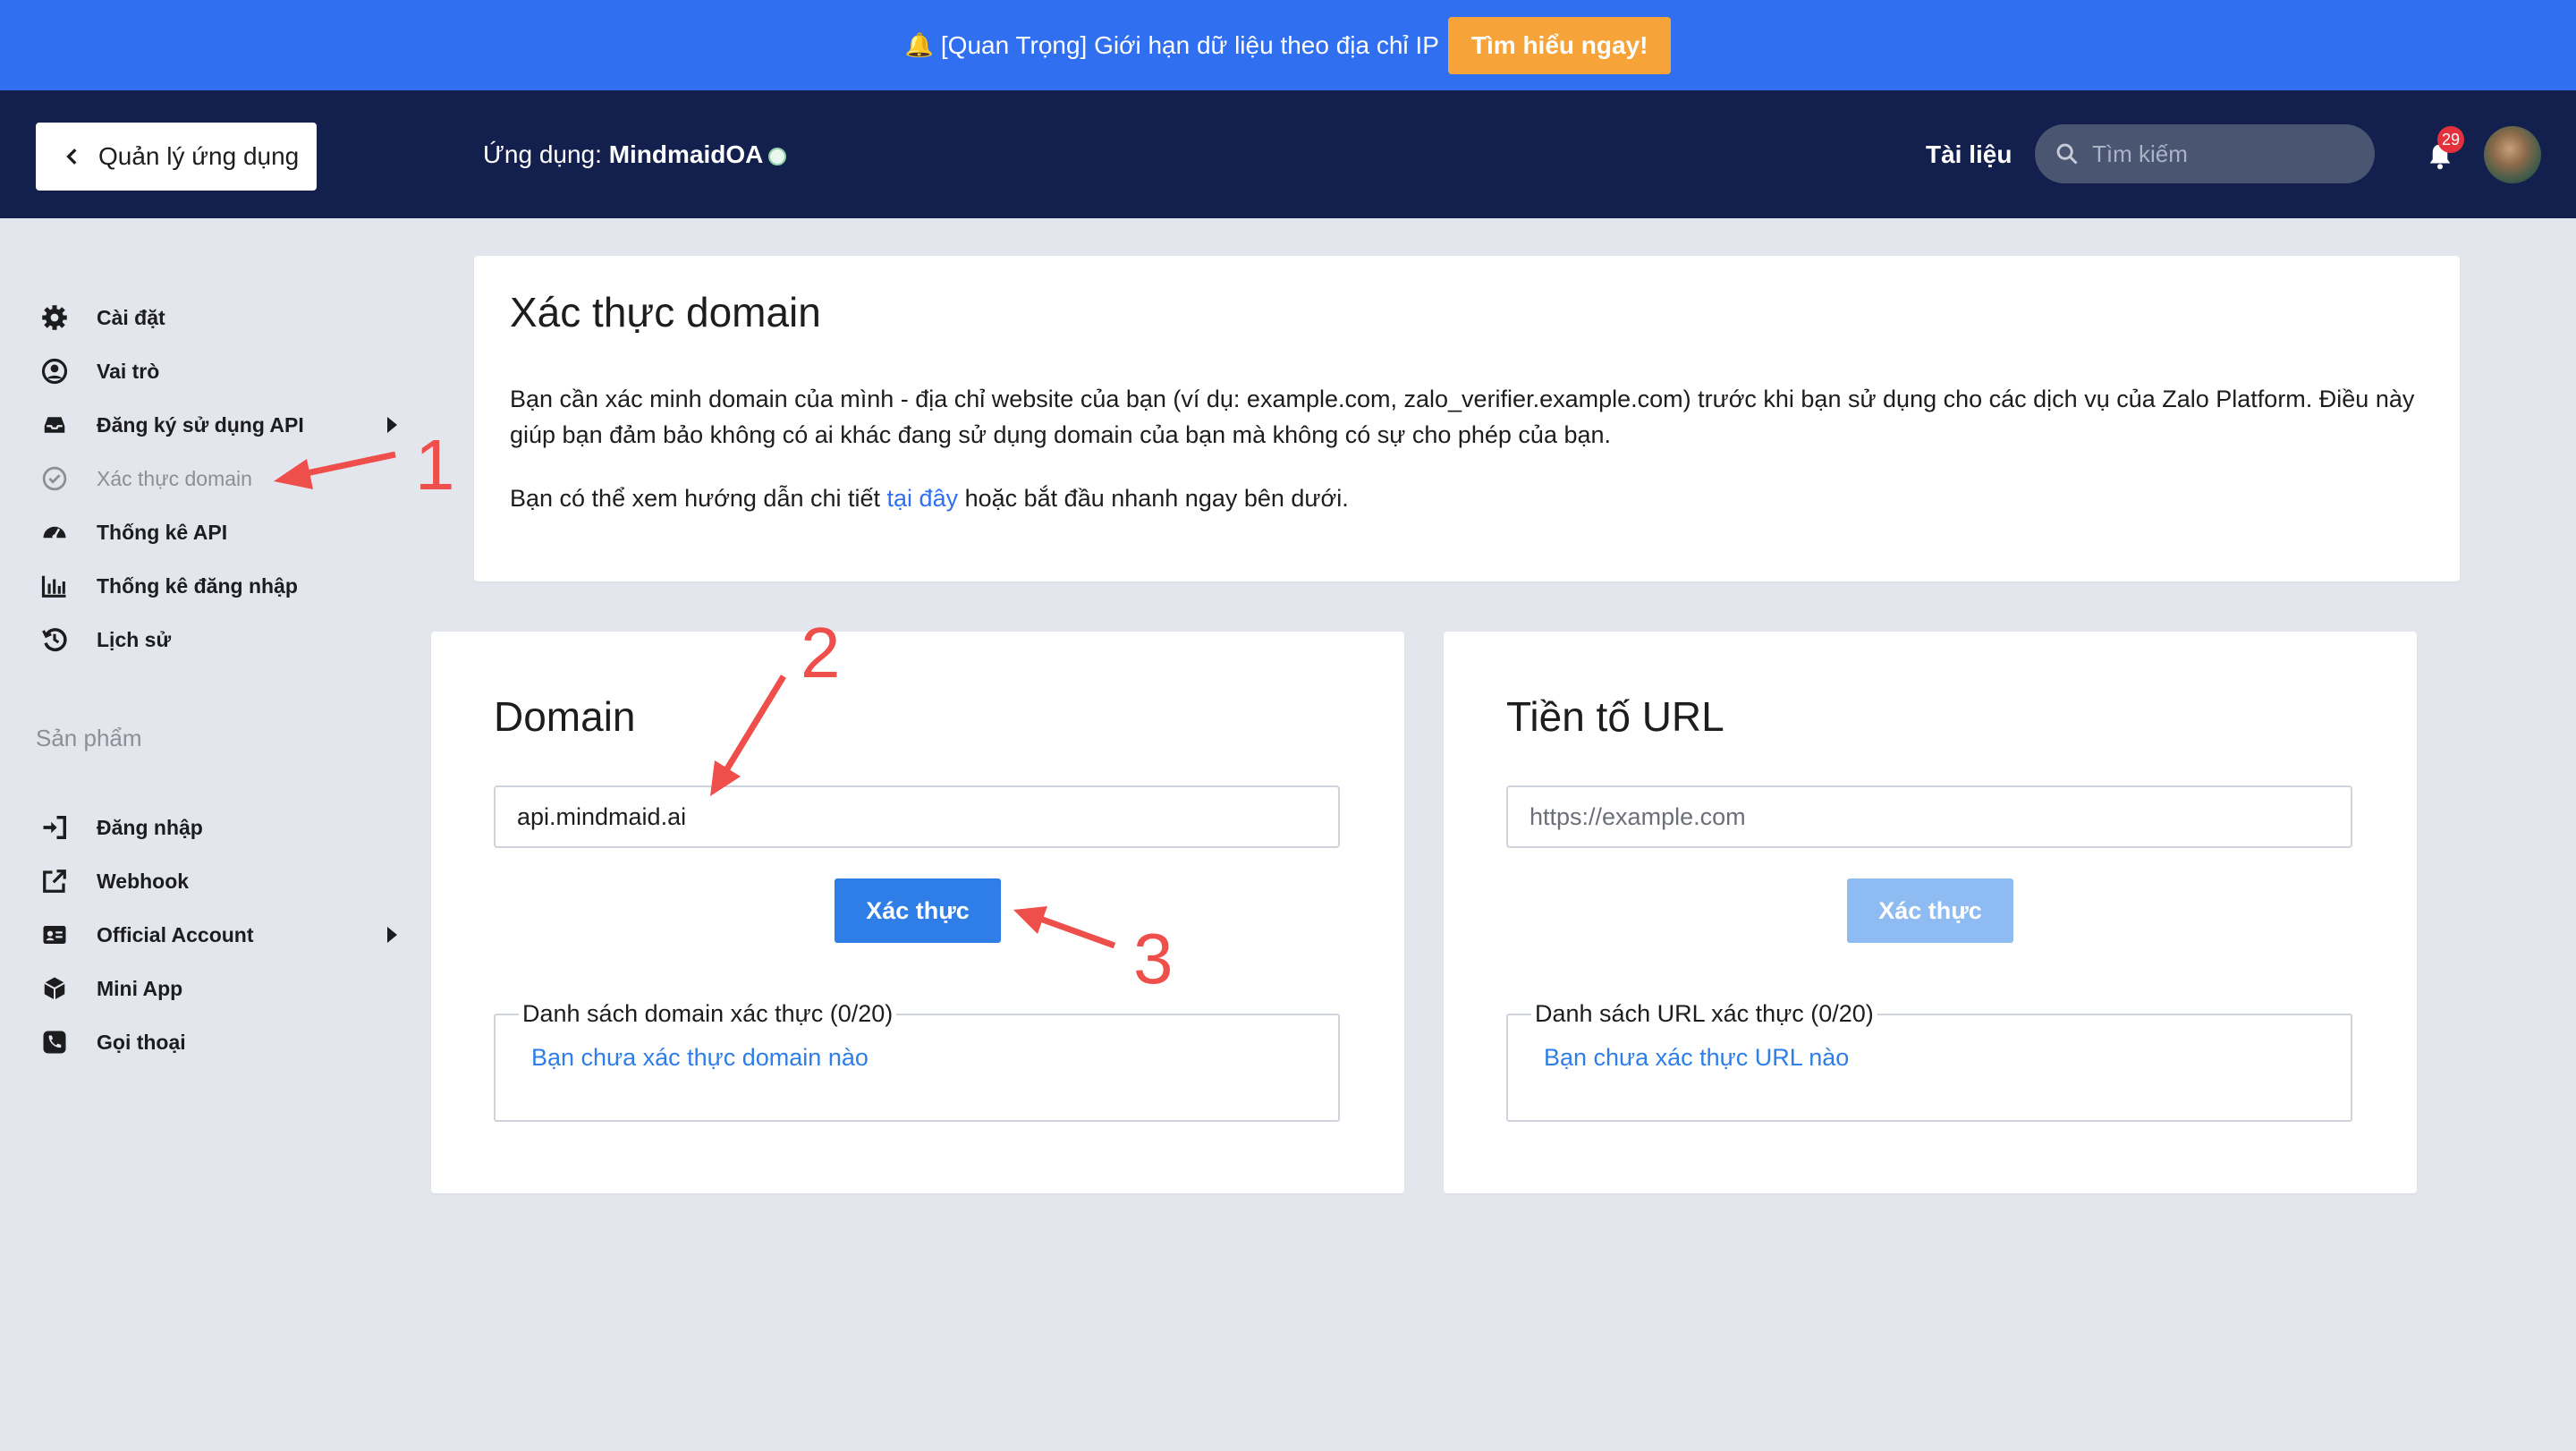 The width and height of the screenshot is (2576, 1451). What do you see at coordinates (1153, 498) in the screenshot?
I see `guide-text-after: hoặc bắt đầu nhanh ngay bên dưới.` at bounding box center [1153, 498].